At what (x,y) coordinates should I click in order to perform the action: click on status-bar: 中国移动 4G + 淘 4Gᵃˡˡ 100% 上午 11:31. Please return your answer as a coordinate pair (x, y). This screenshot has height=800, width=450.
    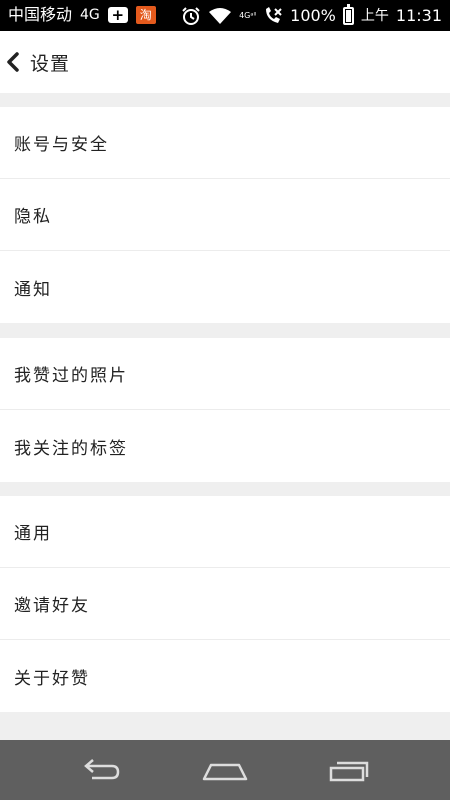
    Looking at the image, I should click on (225, 15).